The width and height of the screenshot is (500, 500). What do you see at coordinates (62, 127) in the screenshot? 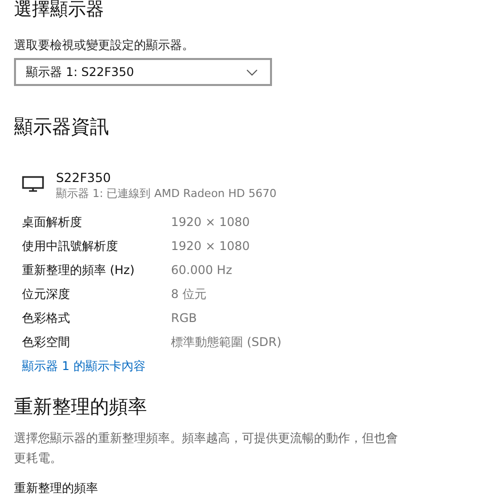
I see `section-heading: 顯示器資訊` at bounding box center [62, 127].